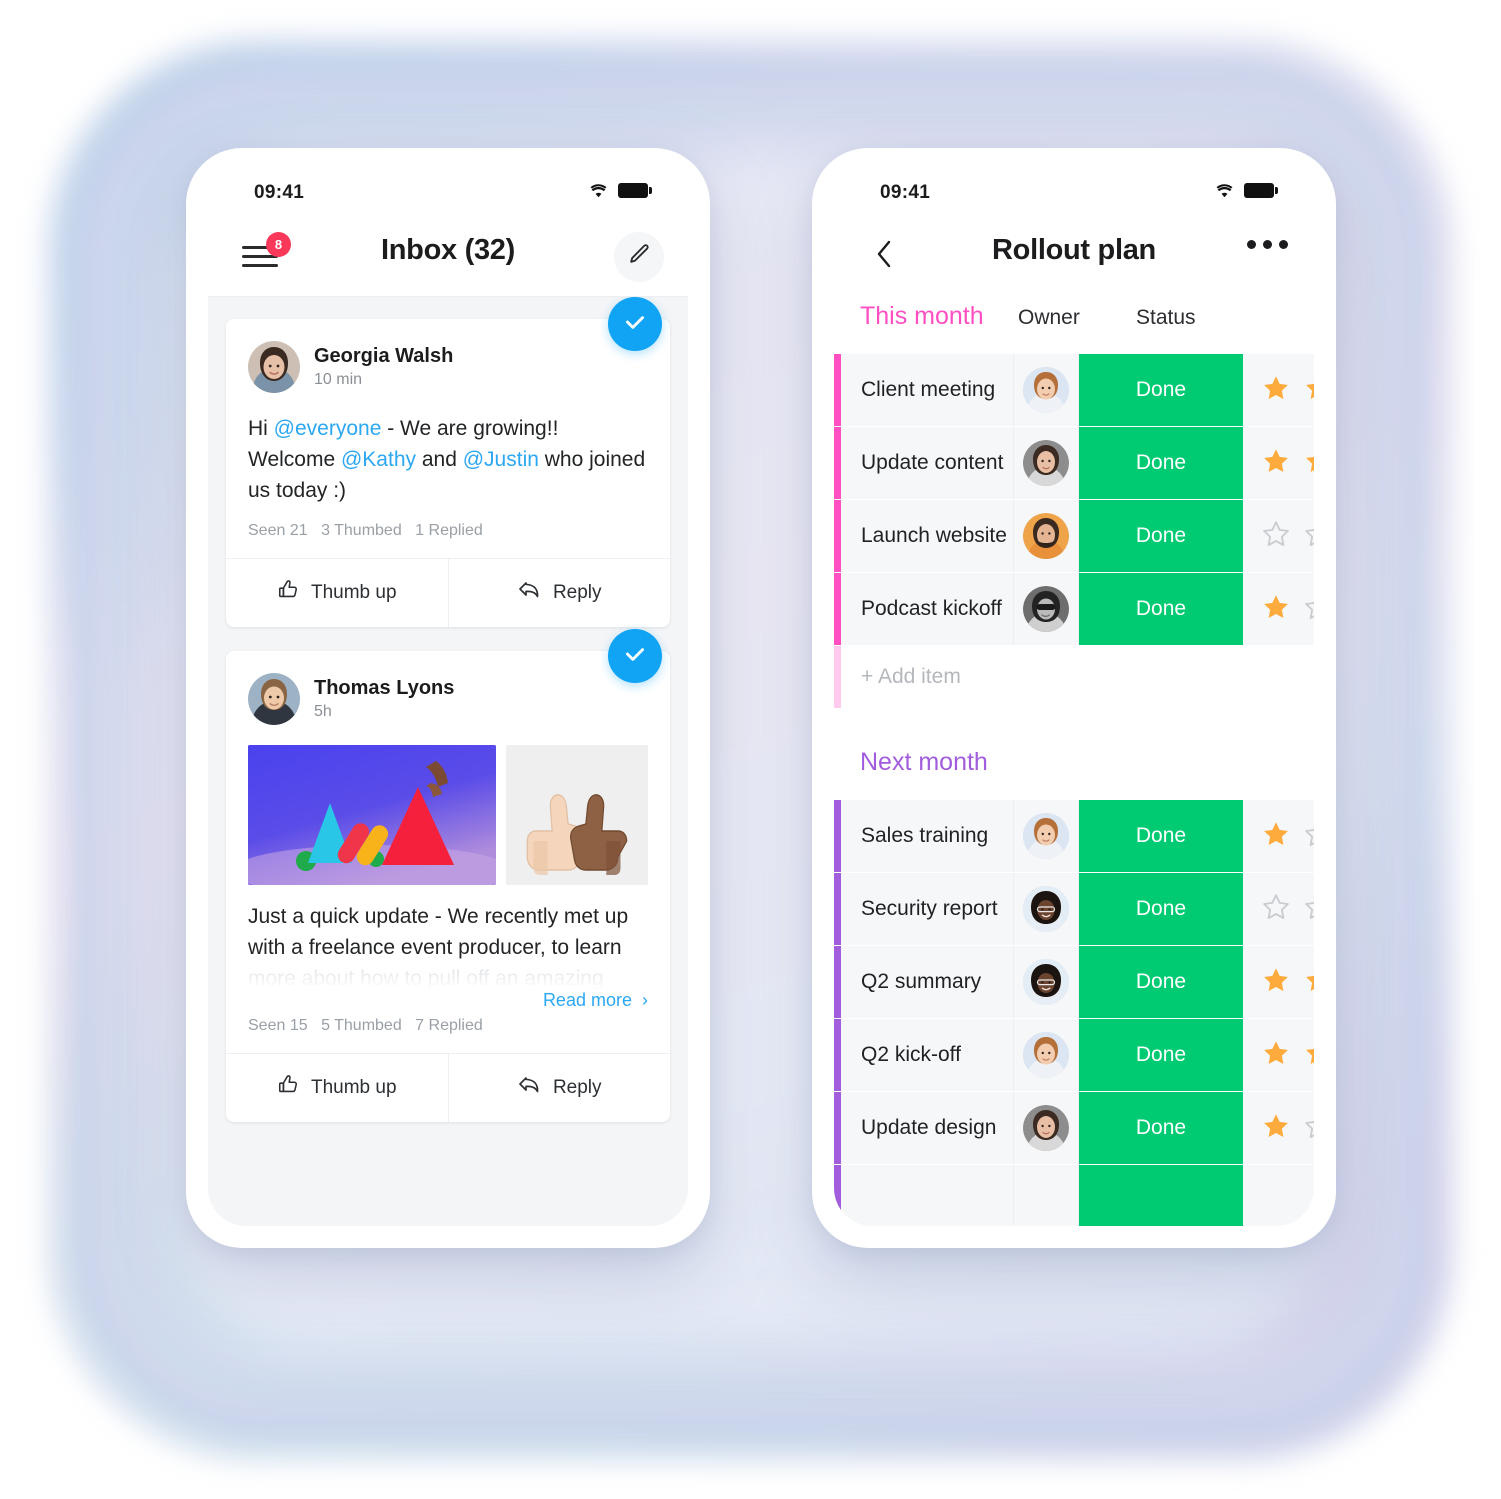  What do you see at coordinates (448, 807) in the screenshot?
I see `post-media` at bounding box center [448, 807].